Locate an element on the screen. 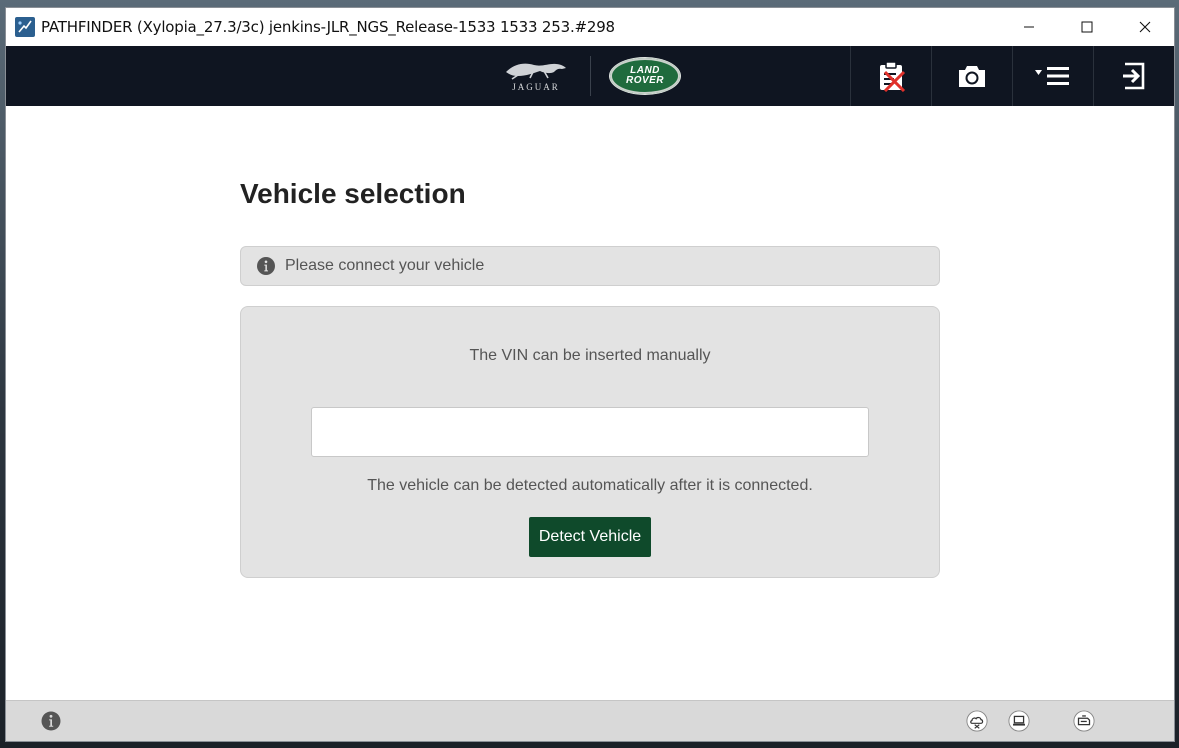 The image size is (1179, 748). minimize-icon is located at coordinates (1029, 27).